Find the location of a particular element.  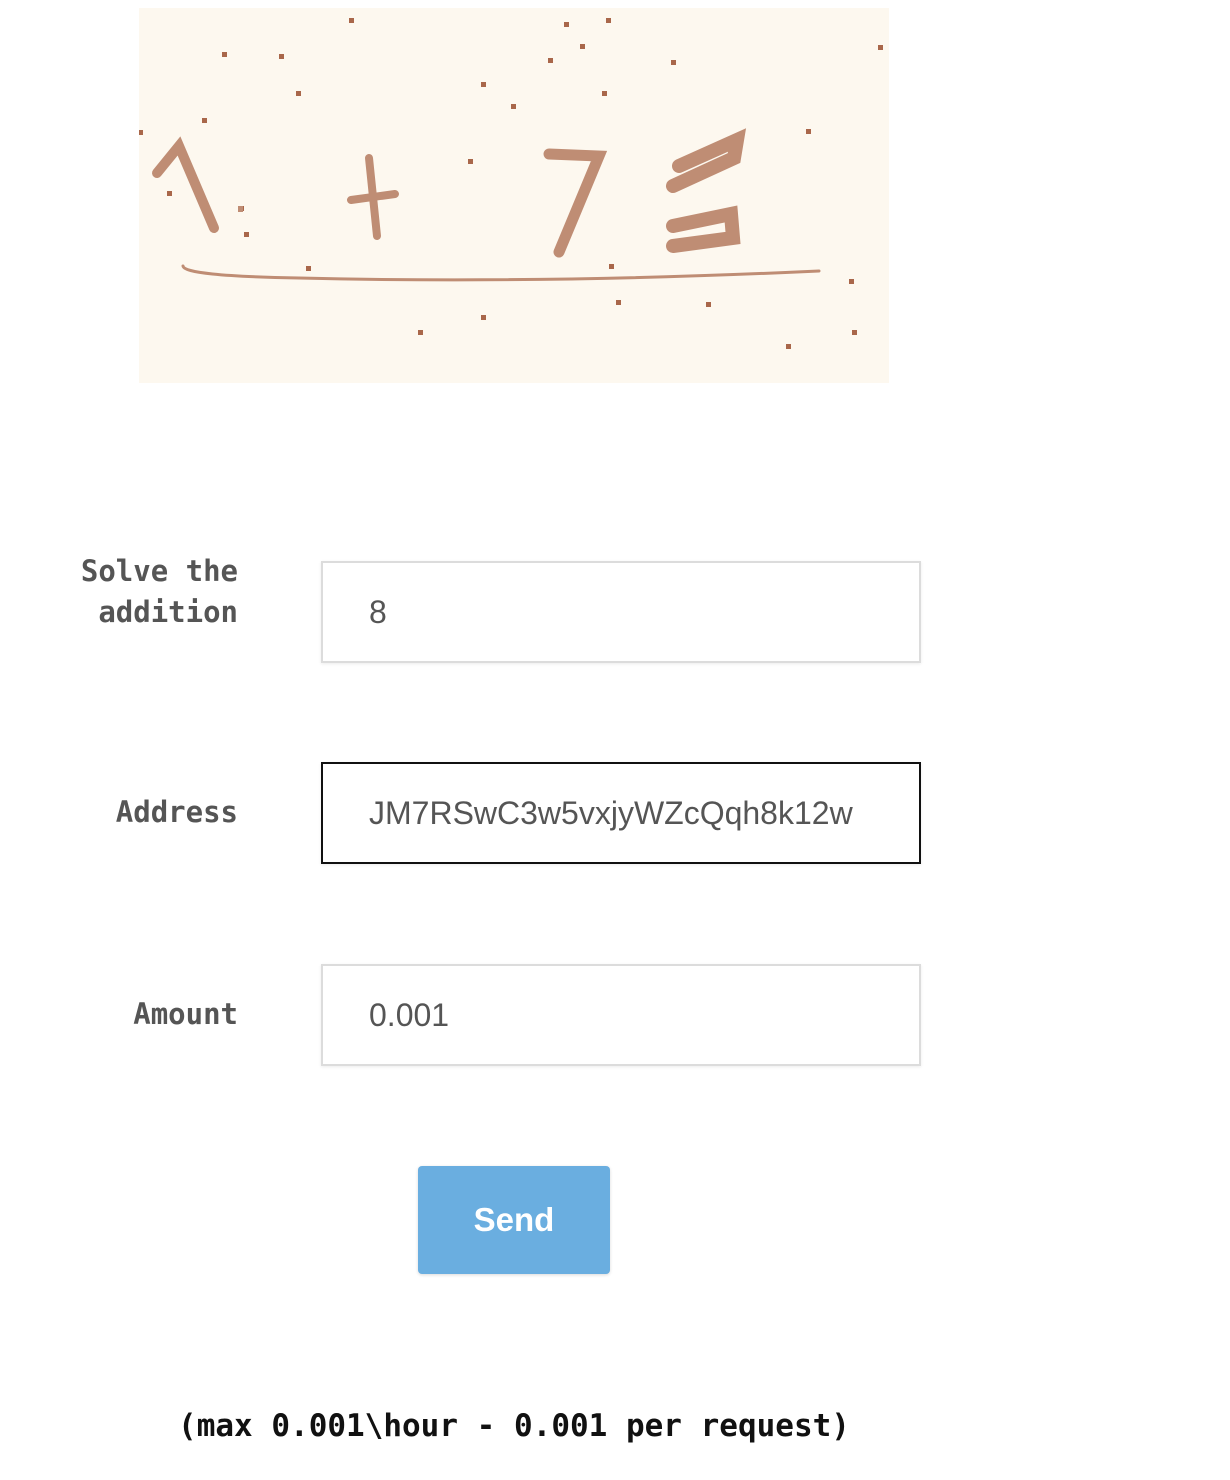

address-row: Address is located at coordinates (615, 813).